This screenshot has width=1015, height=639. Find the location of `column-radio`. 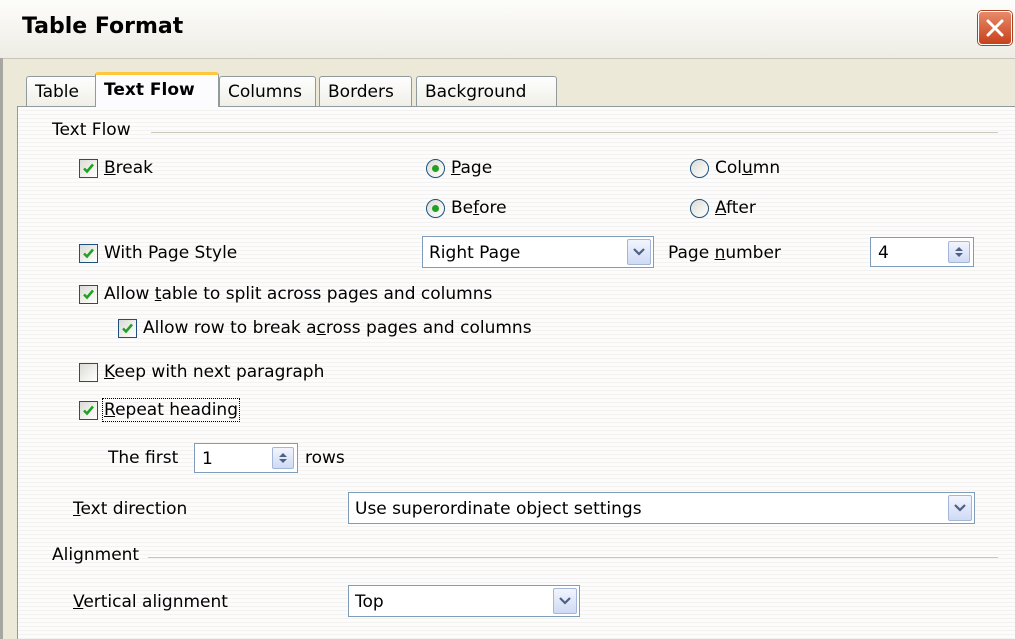

column-radio is located at coordinates (699, 168).